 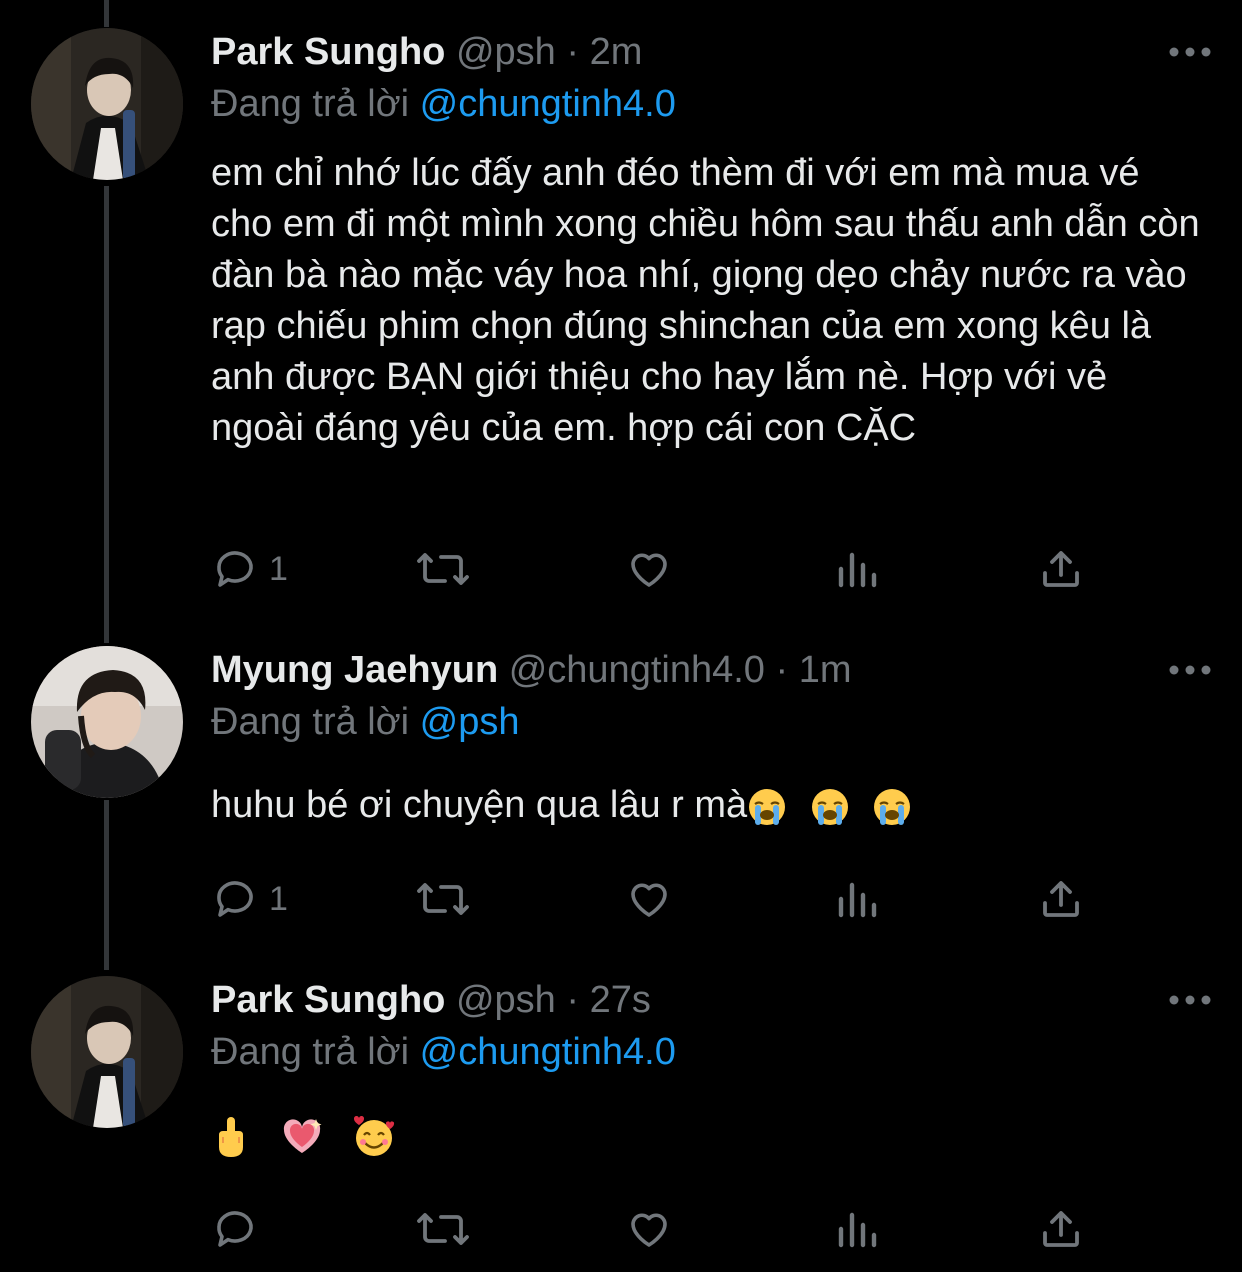 I want to click on tweet-text: huhu bé ơi chuyện qua lâu r mà, so click(x=479, y=805).